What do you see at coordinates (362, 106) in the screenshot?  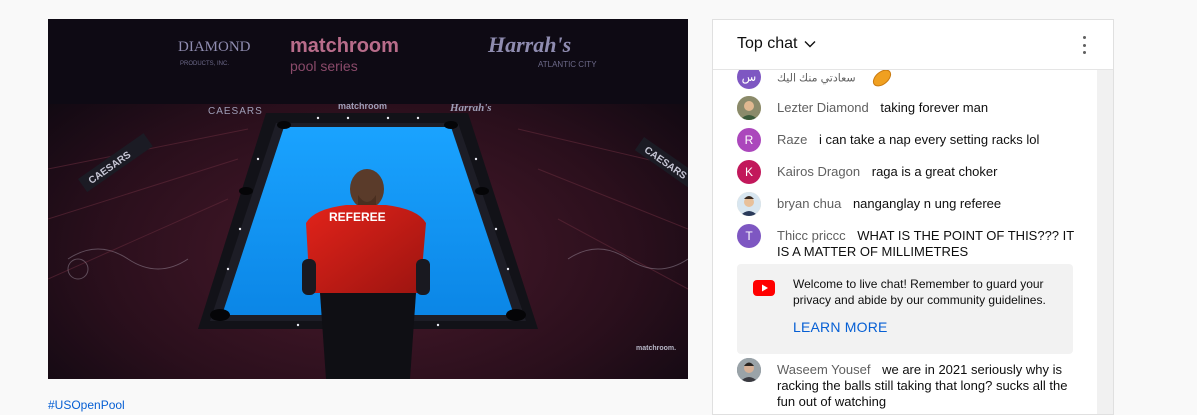 I see `rail-matchroom: matchroom` at bounding box center [362, 106].